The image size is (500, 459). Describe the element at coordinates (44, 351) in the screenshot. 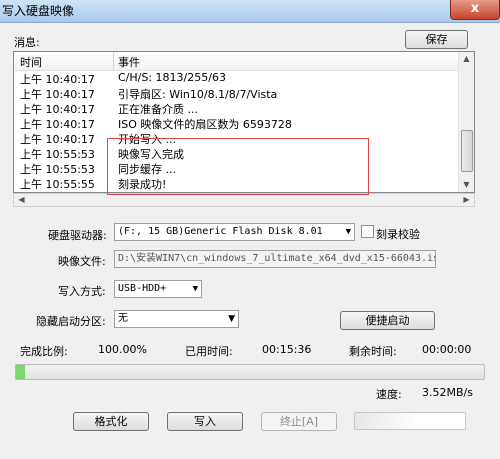

I see `complete-label: 完成比例:` at that location.